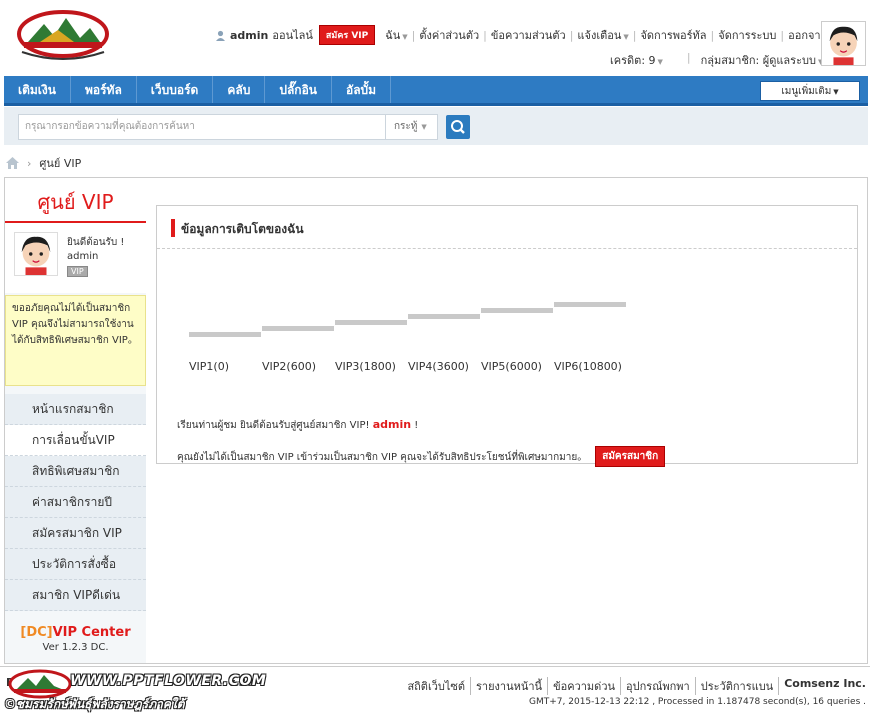 This screenshot has height=717, width=870. What do you see at coordinates (449, 35) in the screenshot?
I see `settings-link: ตั้งค่าส่วนตัว` at bounding box center [449, 35].